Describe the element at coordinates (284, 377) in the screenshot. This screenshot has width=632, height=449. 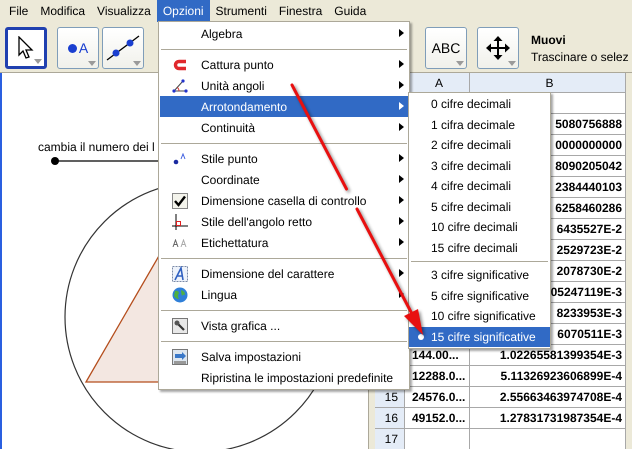
I see `menu-item: Ripristina le impostazioni predefinite` at that location.